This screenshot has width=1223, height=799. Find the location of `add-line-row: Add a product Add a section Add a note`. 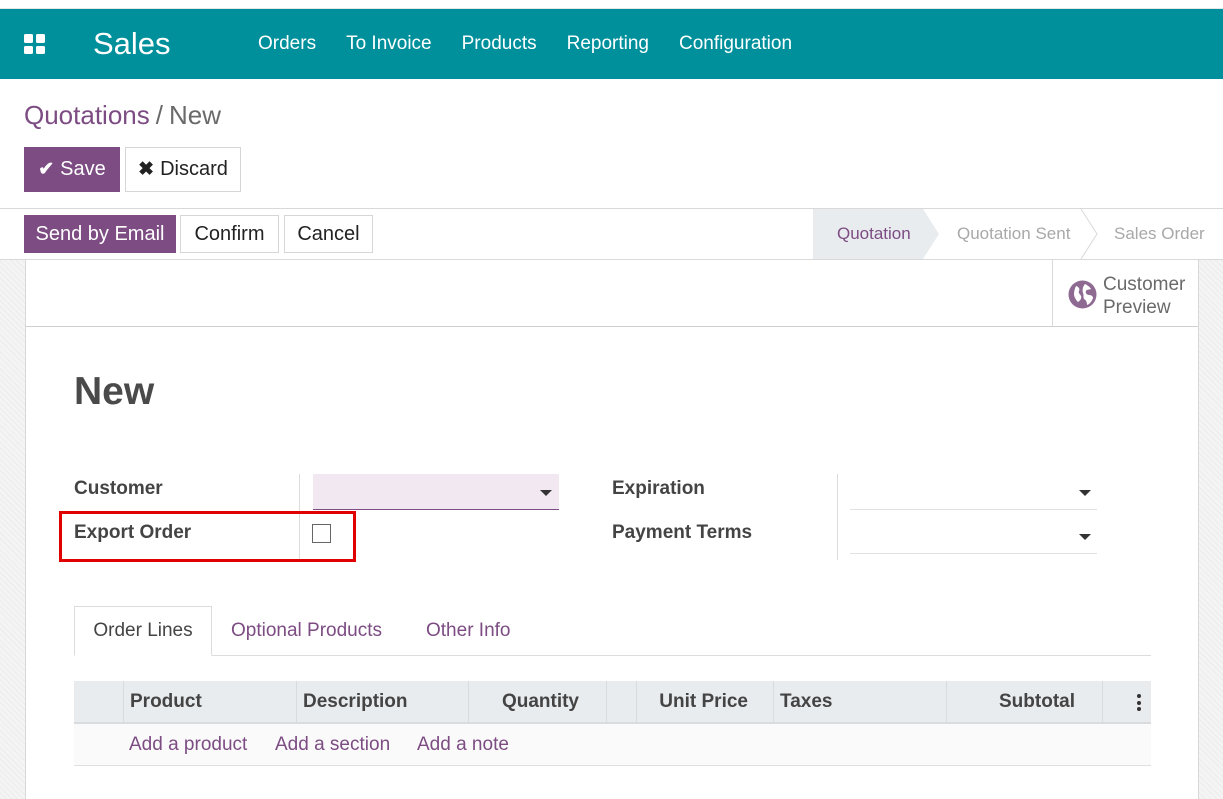

add-line-row: Add a product Add a section Add a note is located at coordinates (612, 745).